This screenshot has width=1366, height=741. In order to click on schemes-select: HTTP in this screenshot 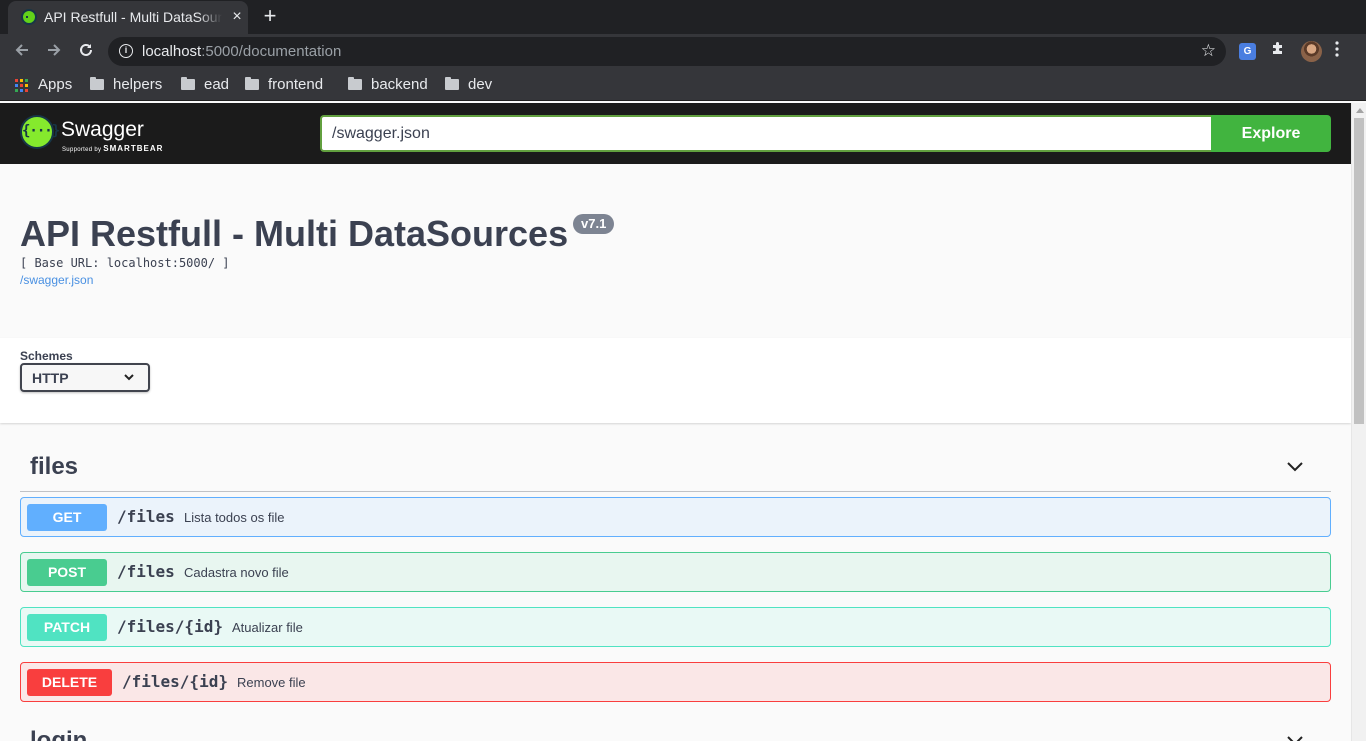, I will do `click(85, 377)`.